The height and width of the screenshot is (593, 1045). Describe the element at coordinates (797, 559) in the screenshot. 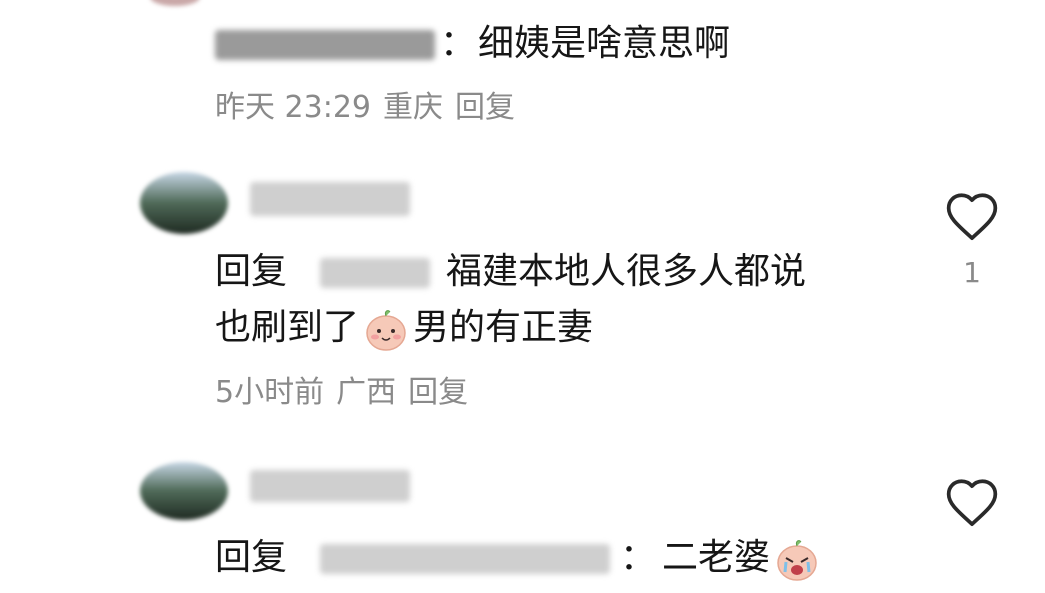

I see `cry-emoji-icon` at that location.